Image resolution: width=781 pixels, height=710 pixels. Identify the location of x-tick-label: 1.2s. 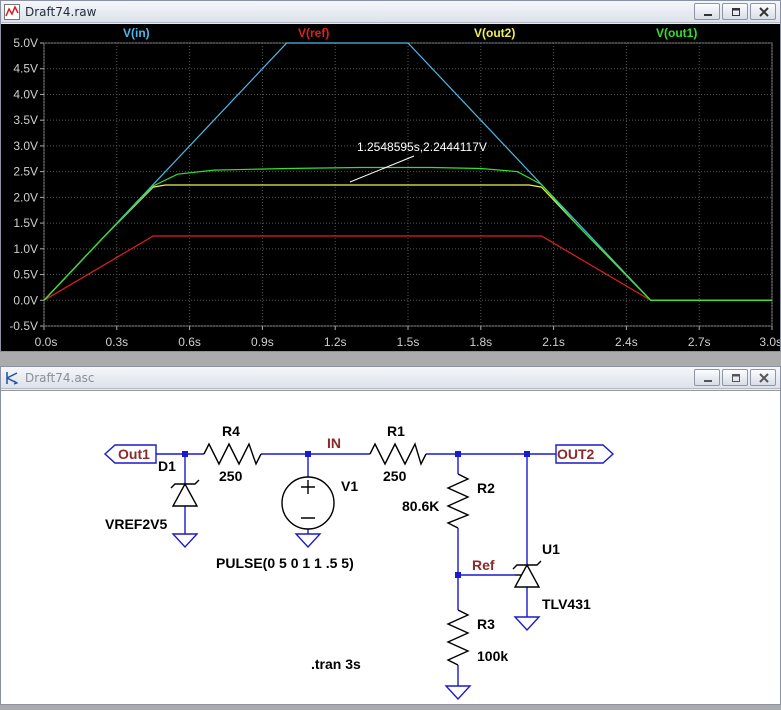
(335, 342).